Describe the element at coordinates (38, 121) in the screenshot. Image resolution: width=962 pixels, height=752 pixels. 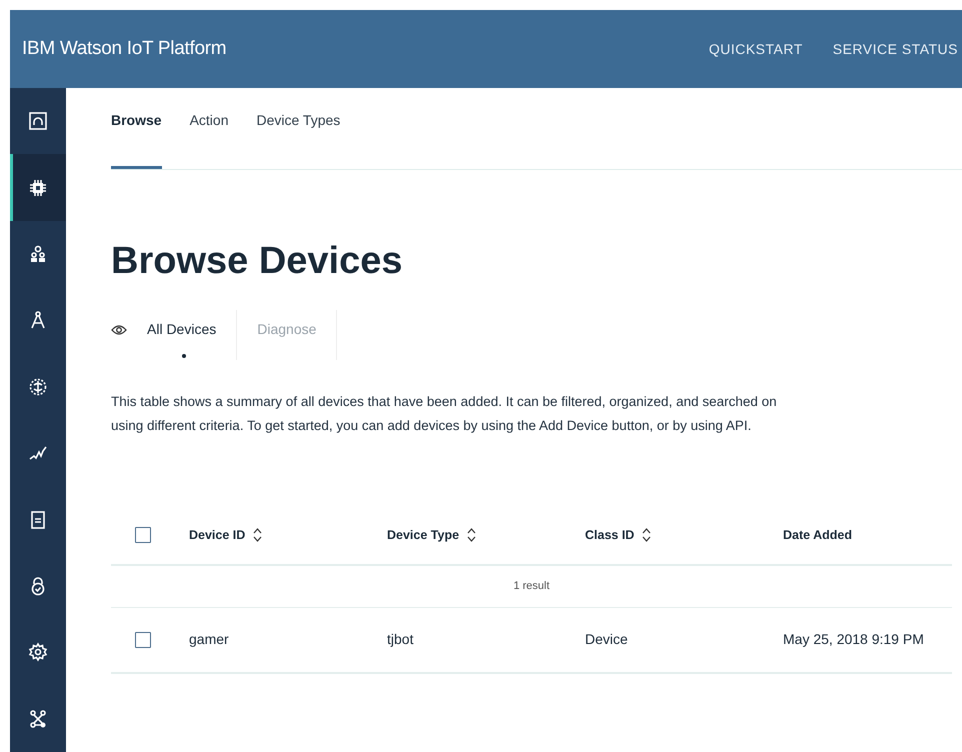
I see `dashboard-icon` at that location.